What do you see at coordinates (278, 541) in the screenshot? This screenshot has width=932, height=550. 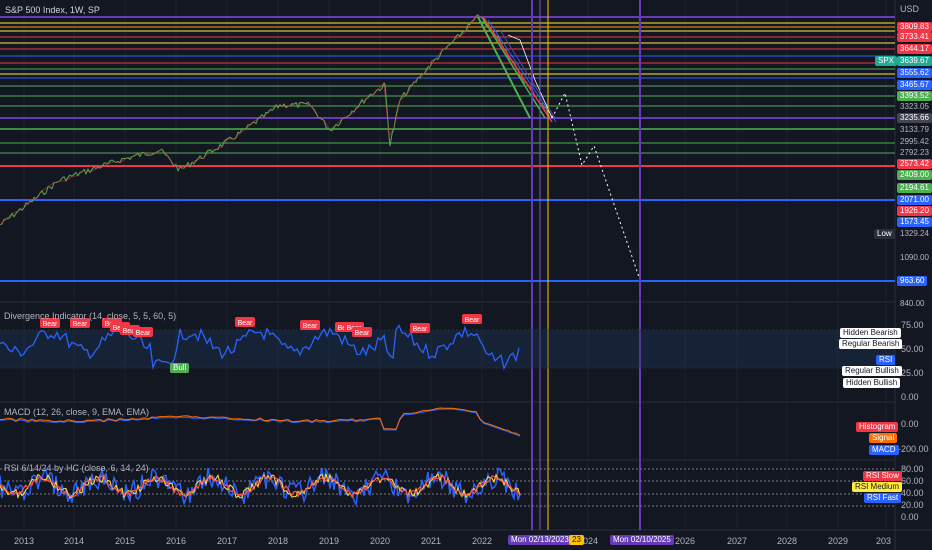 I see `time-axis-label: 2018` at bounding box center [278, 541].